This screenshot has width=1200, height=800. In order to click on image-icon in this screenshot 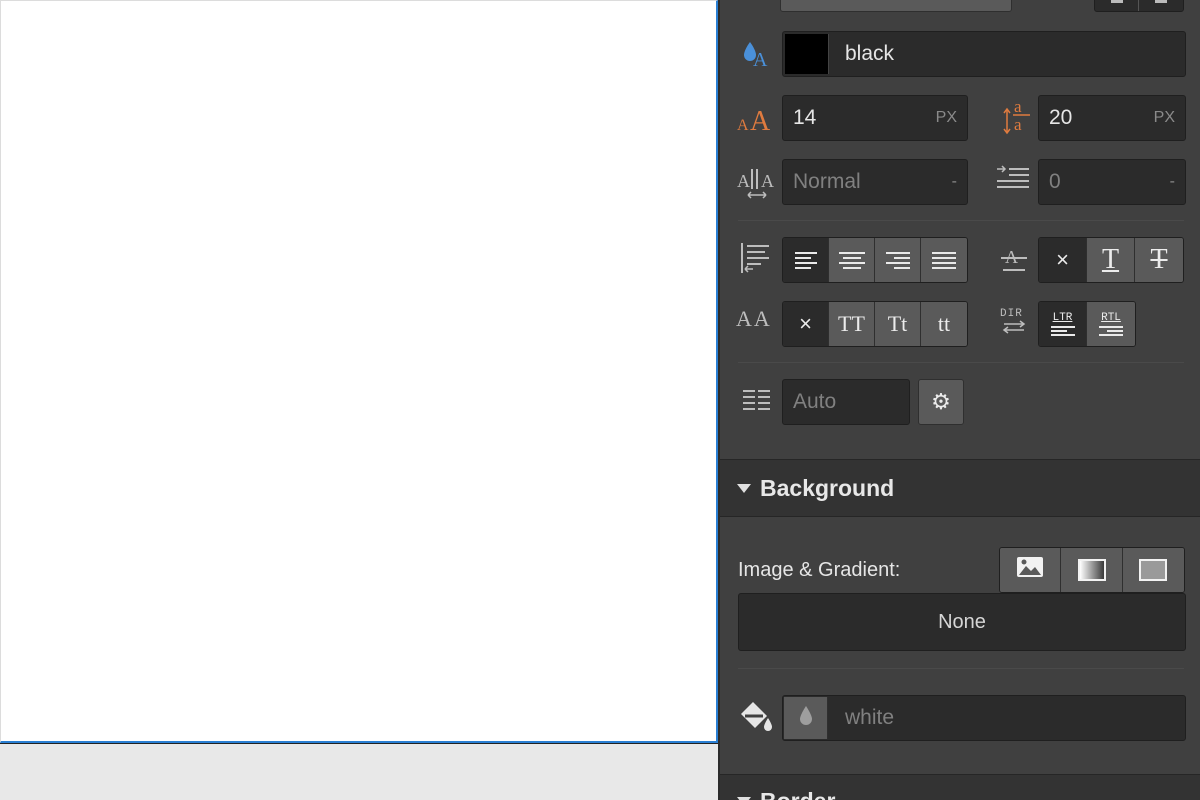, I will do `click(1030, 570)`.